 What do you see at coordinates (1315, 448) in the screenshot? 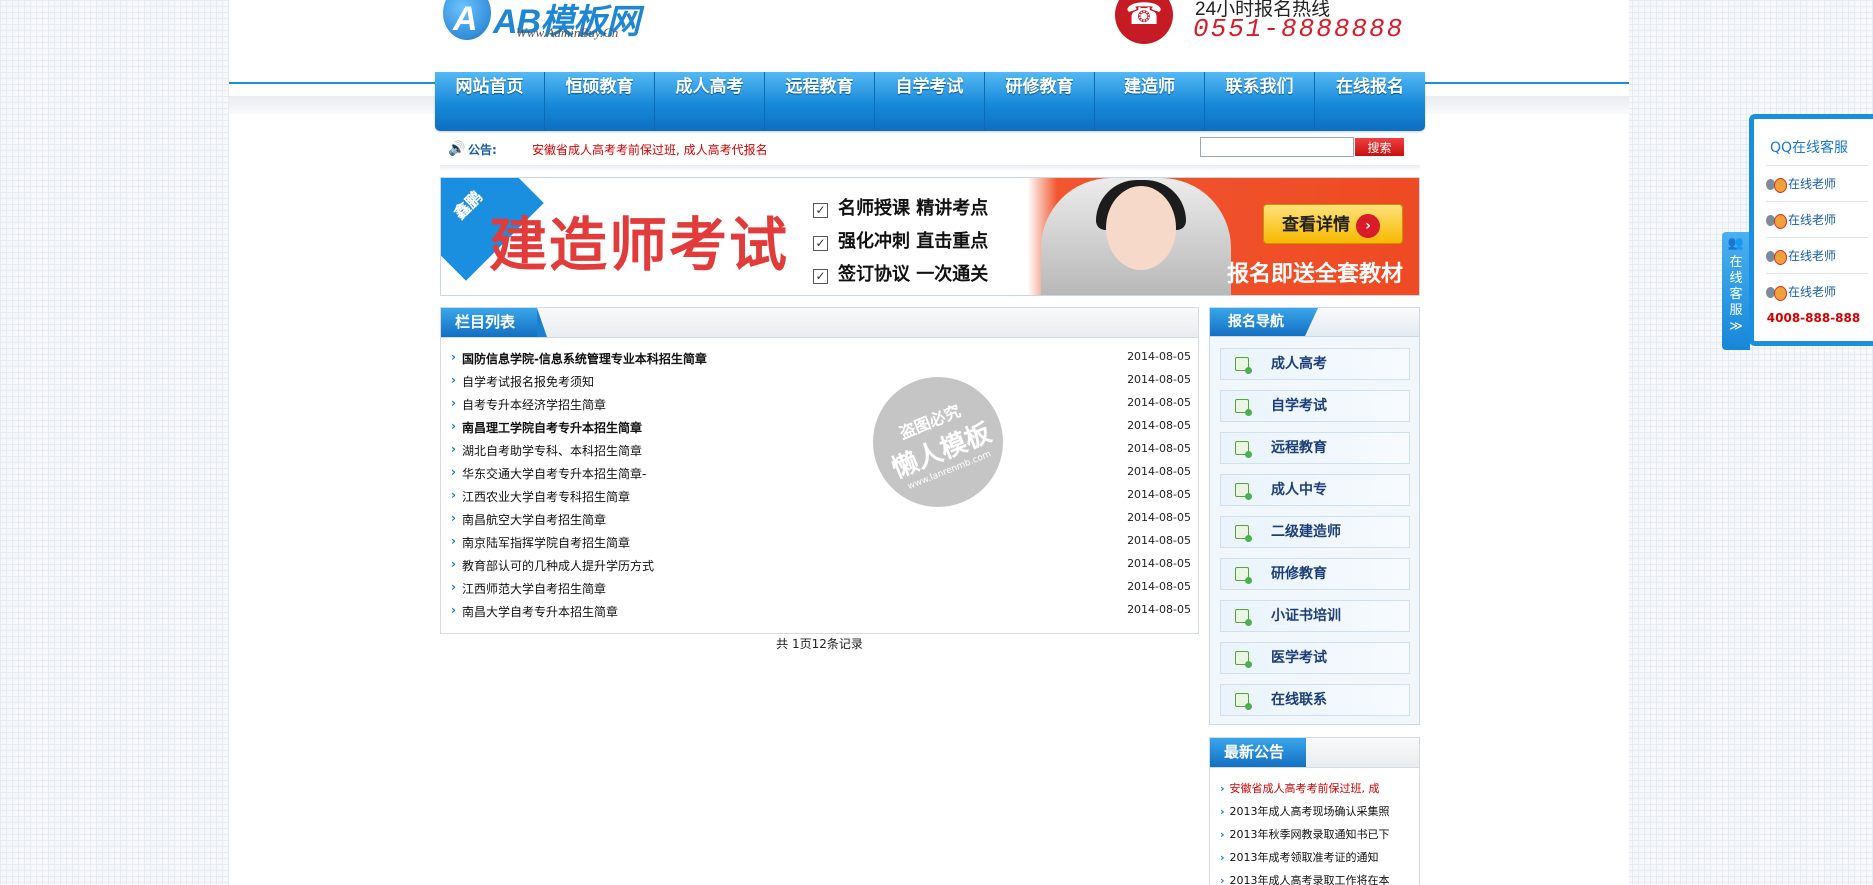
I see `guide-item: 远程教育` at bounding box center [1315, 448].